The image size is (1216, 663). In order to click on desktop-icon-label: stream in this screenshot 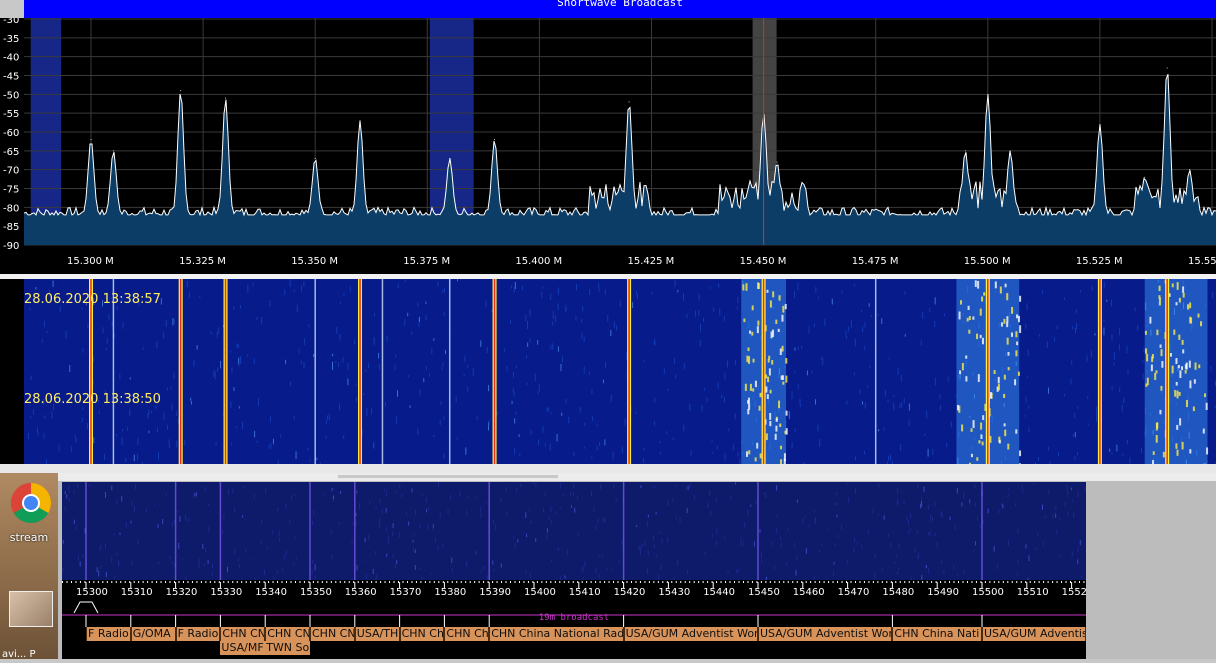, I will do `click(29, 537)`.